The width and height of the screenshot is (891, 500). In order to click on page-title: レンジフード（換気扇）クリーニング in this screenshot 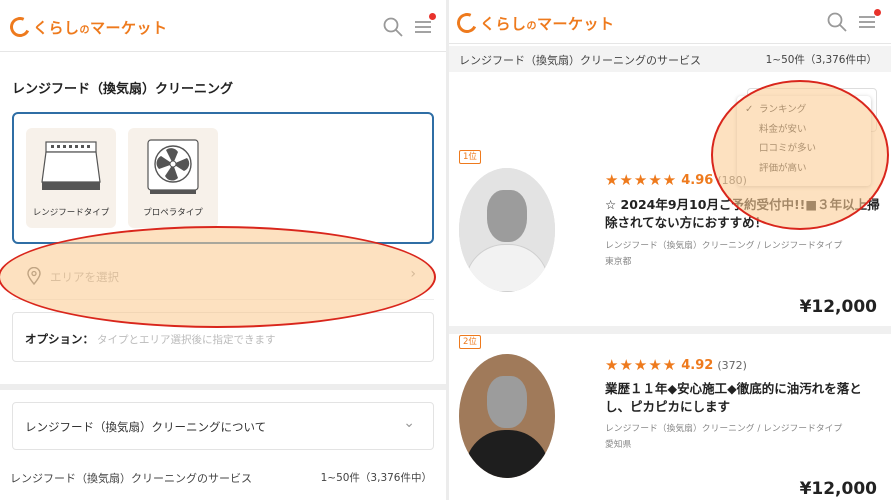, I will do `click(123, 89)`.